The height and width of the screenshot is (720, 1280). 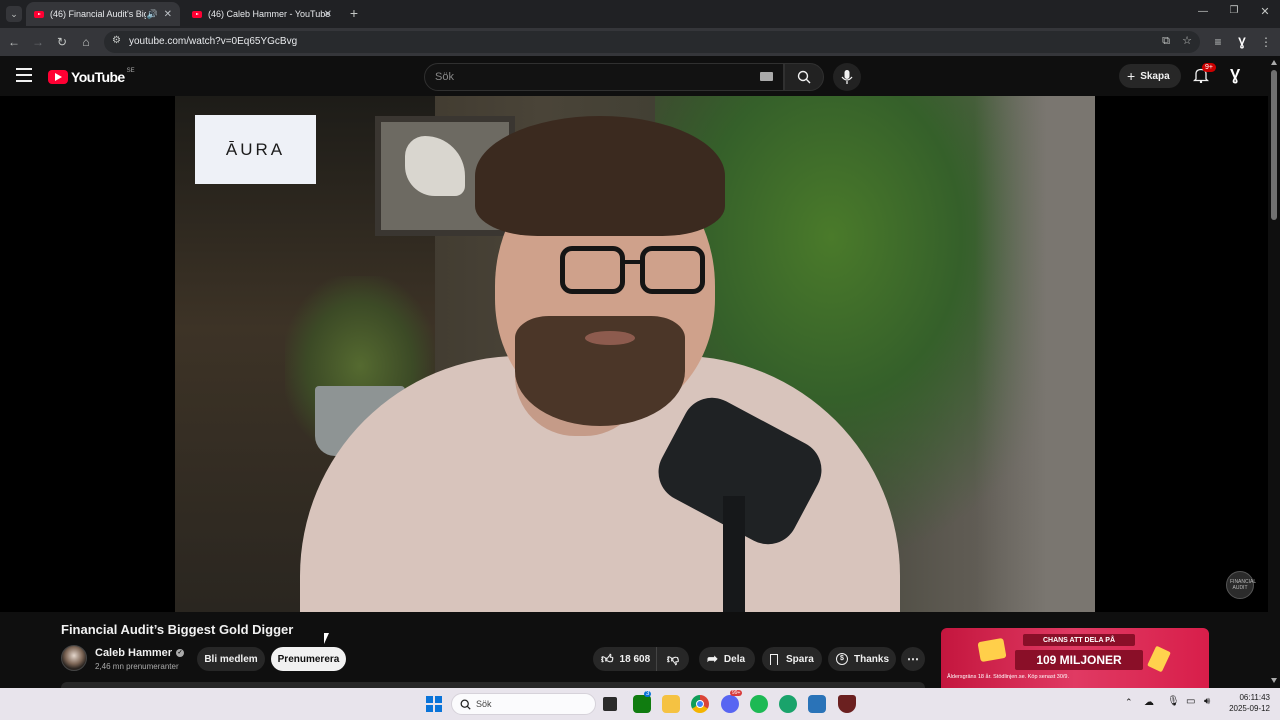 What do you see at coordinates (1246, 703) in the screenshot?
I see `clock: 06:11:43 2025-09-12` at bounding box center [1246, 703].